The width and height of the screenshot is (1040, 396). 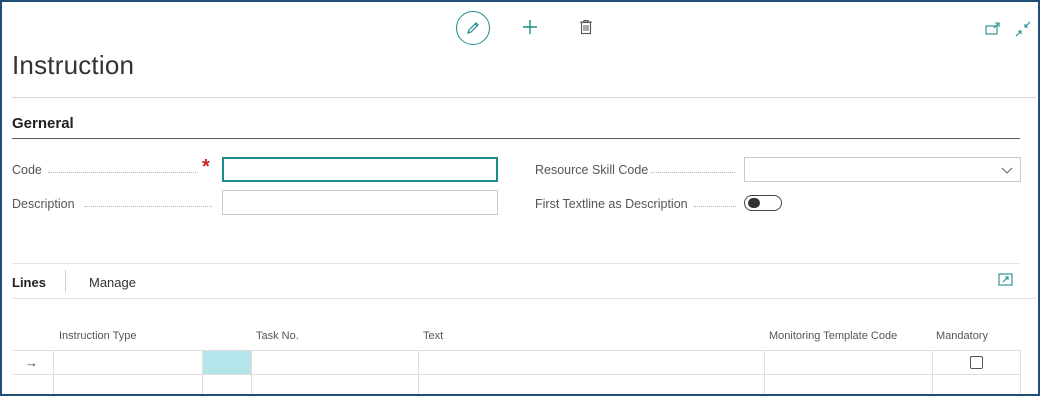 What do you see at coordinates (592, 170) in the screenshot?
I see `resource-skill-code-label: Resource Skill Code` at bounding box center [592, 170].